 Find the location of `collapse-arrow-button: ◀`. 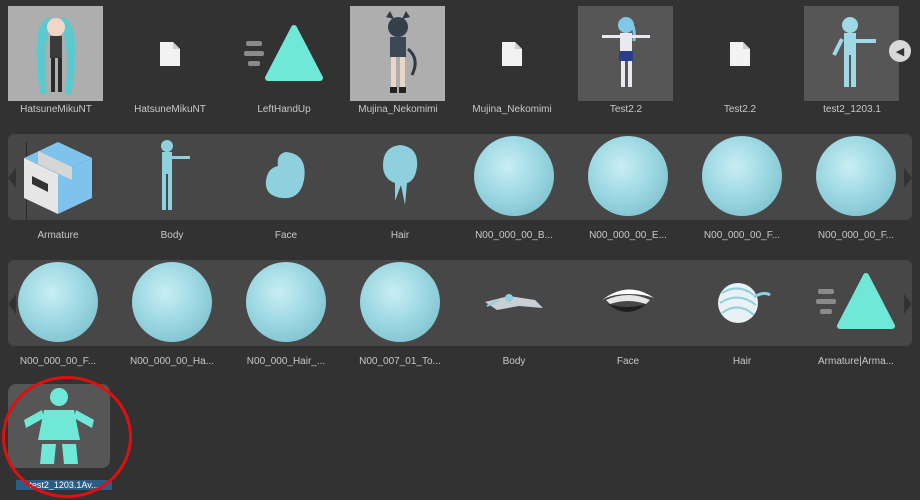

collapse-arrow-button: ◀ is located at coordinates (900, 51).